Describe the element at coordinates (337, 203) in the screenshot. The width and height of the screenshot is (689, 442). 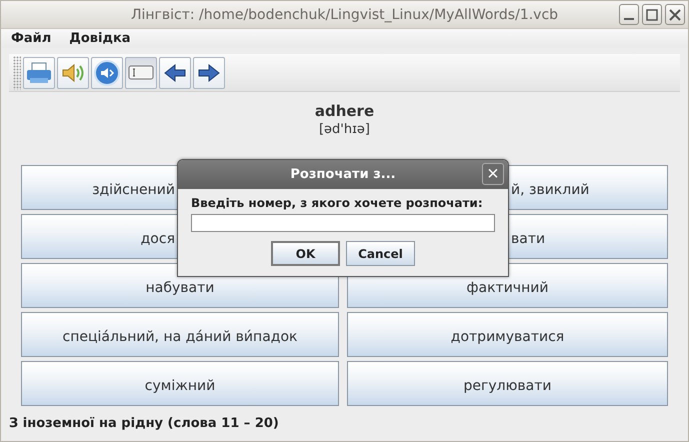
I see `prompt-label: Введіть номер, з якого хочете розпочати:` at that location.